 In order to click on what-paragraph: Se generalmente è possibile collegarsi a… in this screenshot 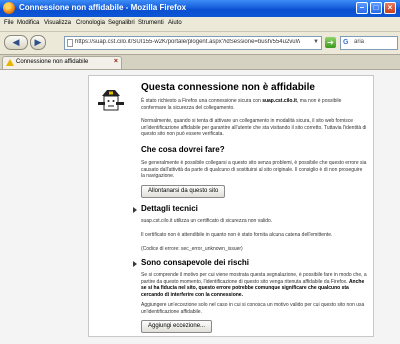, I will do `click(254, 169)`.